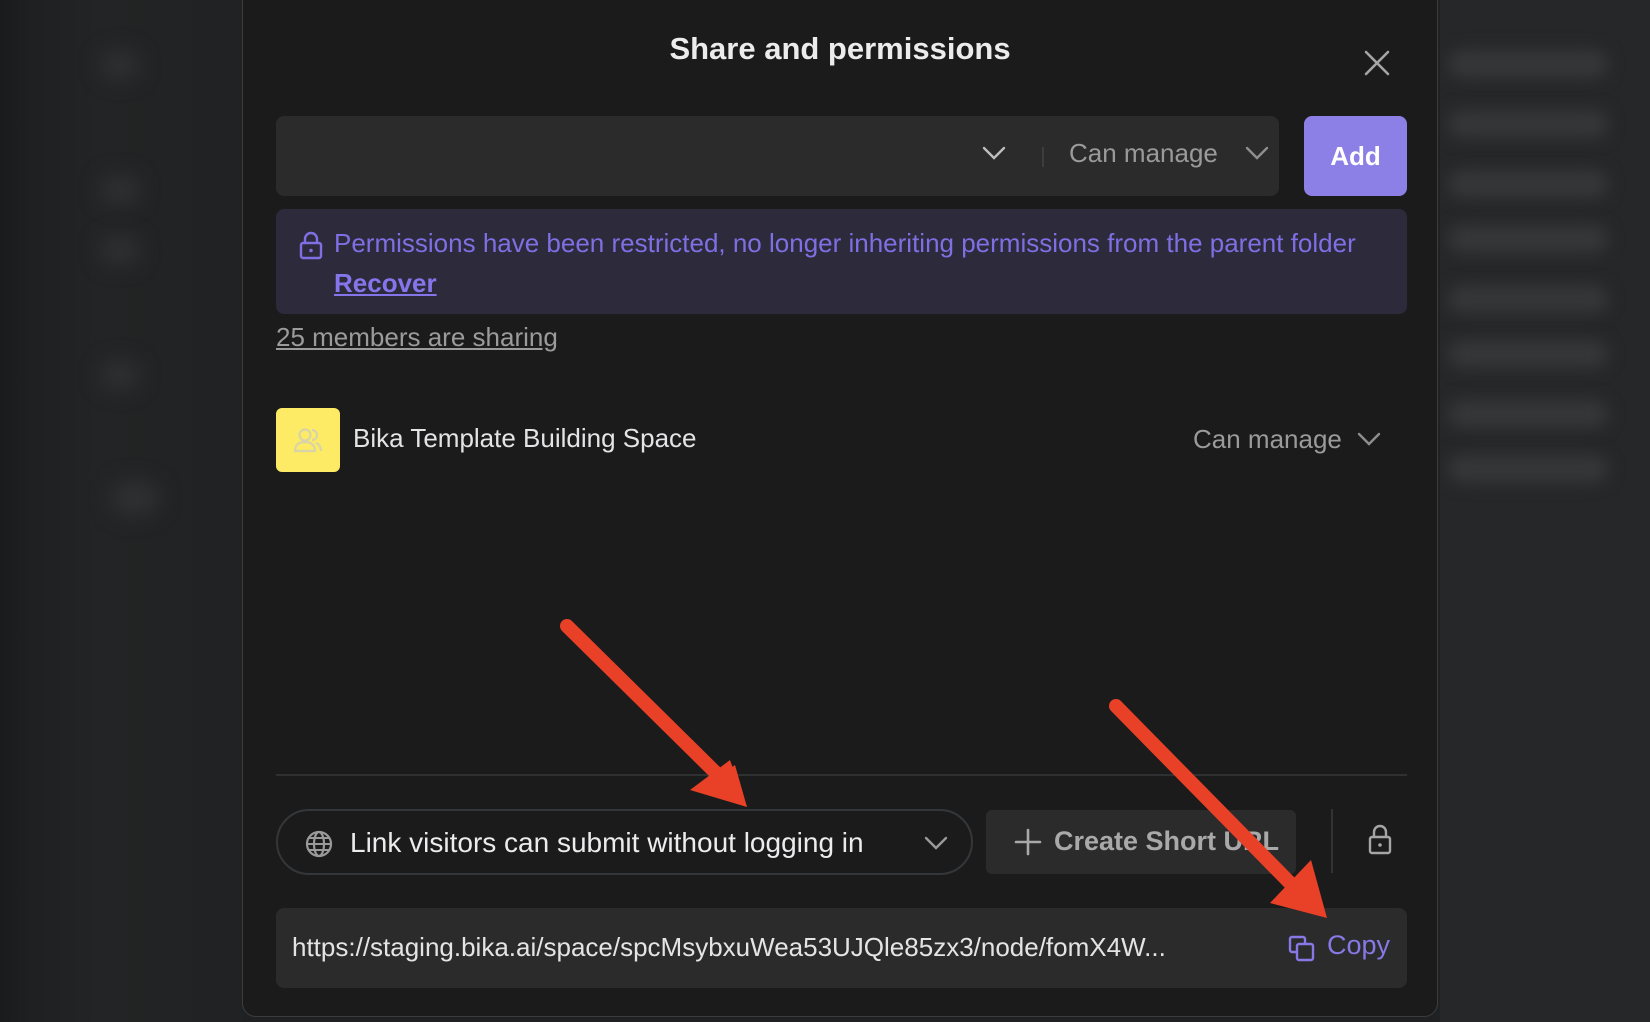 This screenshot has height=1022, width=1650. Describe the element at coordinates (841, 775) in the screenshot. I see `section-divider` at that location.